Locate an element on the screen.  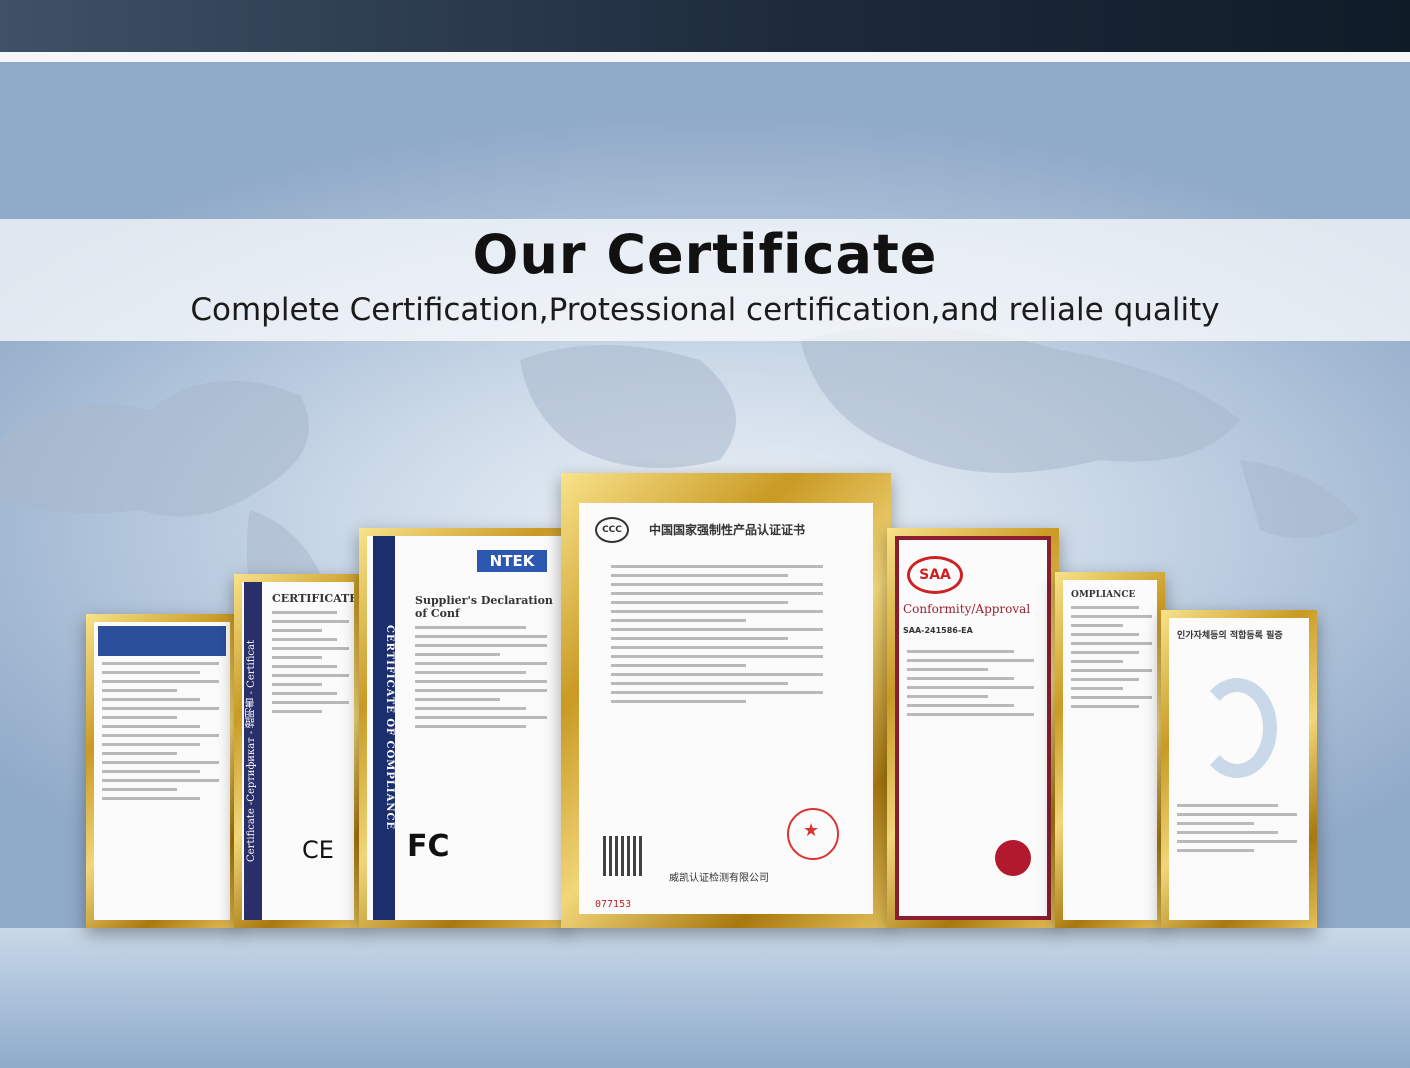
certificate-issuer: 威凯认证检测有限公司 is located at coordinates (719, 878).